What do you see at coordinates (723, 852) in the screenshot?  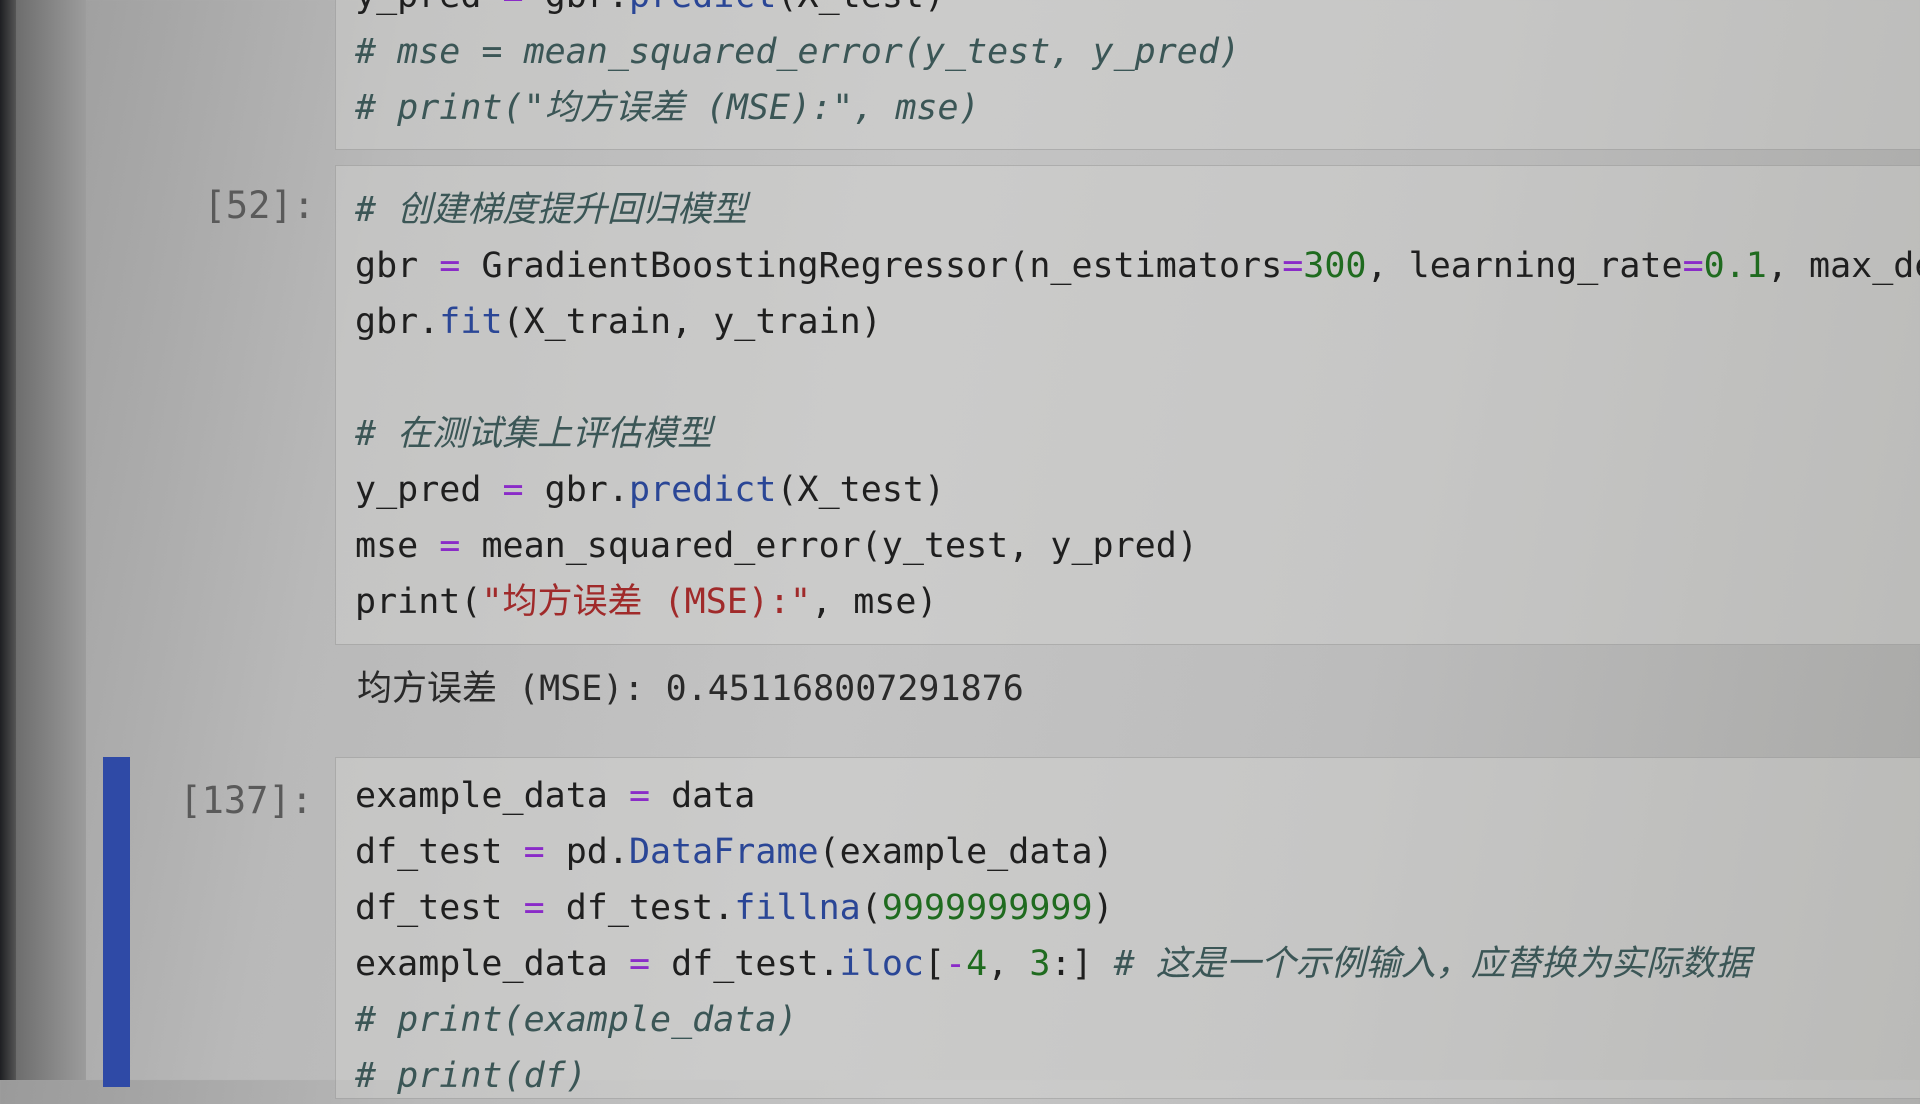 I see `code-token-fn: DataFrame` at bounding box center [723, 852].